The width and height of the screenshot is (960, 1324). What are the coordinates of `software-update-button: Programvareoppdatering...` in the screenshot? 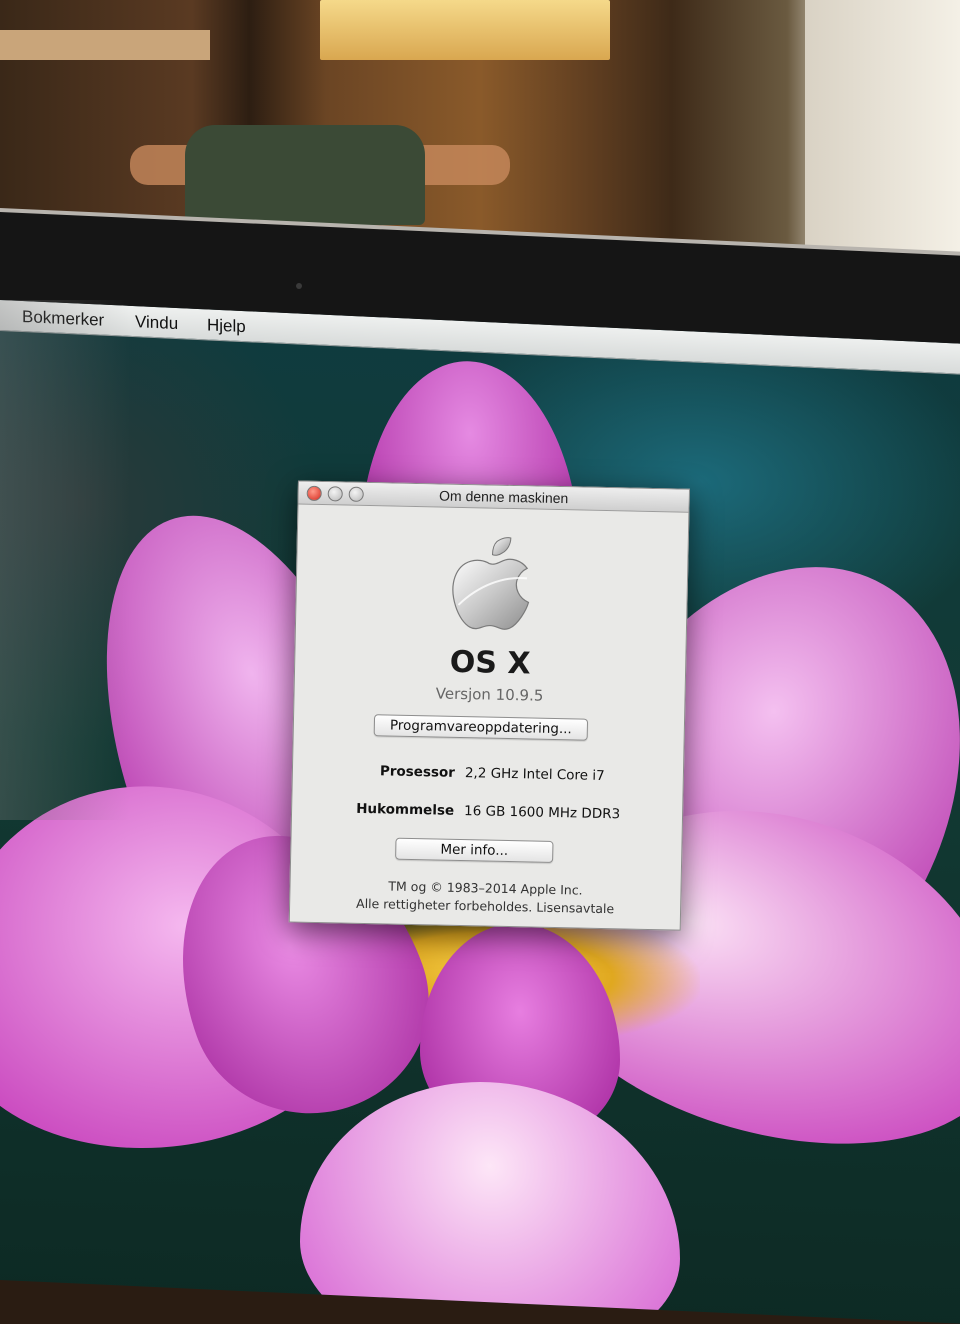 It's located at (481, 727).